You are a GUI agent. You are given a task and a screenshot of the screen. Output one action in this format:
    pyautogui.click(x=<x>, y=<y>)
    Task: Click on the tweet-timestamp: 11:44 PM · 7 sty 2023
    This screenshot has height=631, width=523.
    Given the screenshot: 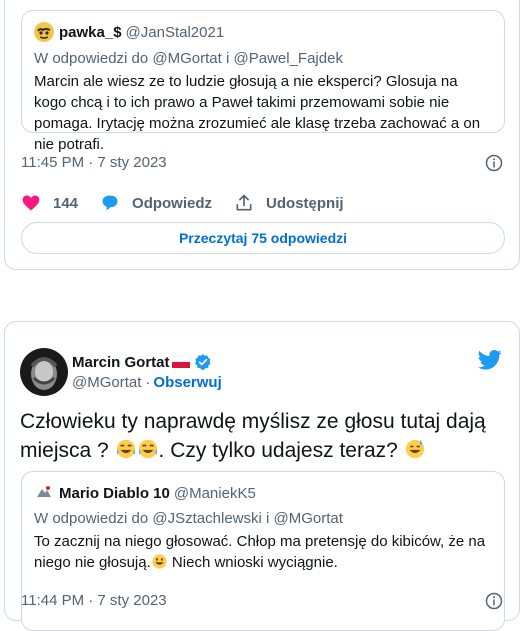 What is the action you would take?
    pyautogui.click(x=94, y=600)
    